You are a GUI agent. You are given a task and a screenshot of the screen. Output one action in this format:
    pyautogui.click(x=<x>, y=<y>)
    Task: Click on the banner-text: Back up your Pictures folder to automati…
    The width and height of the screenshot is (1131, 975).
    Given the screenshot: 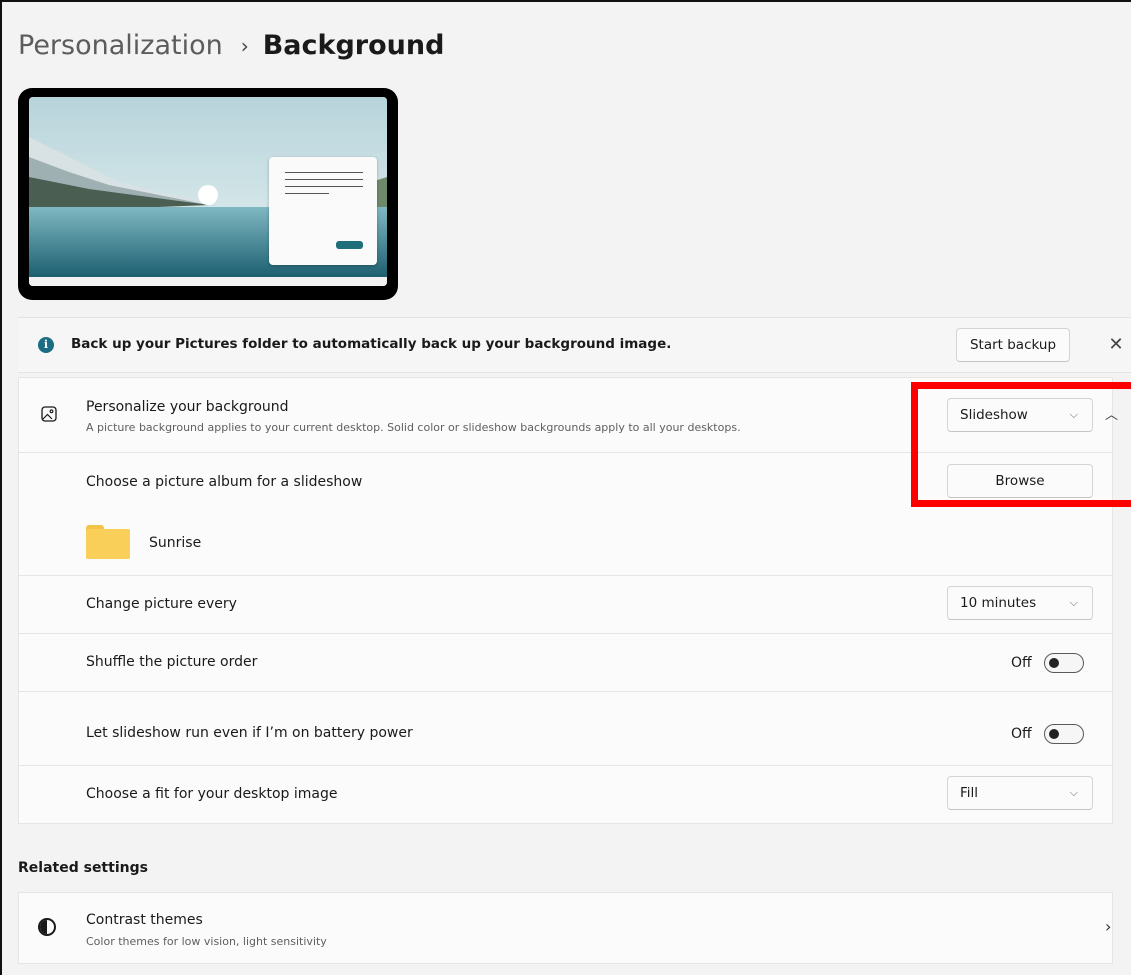 What is the action you would take?
    pyautogui.click(x=371, y=344)
    